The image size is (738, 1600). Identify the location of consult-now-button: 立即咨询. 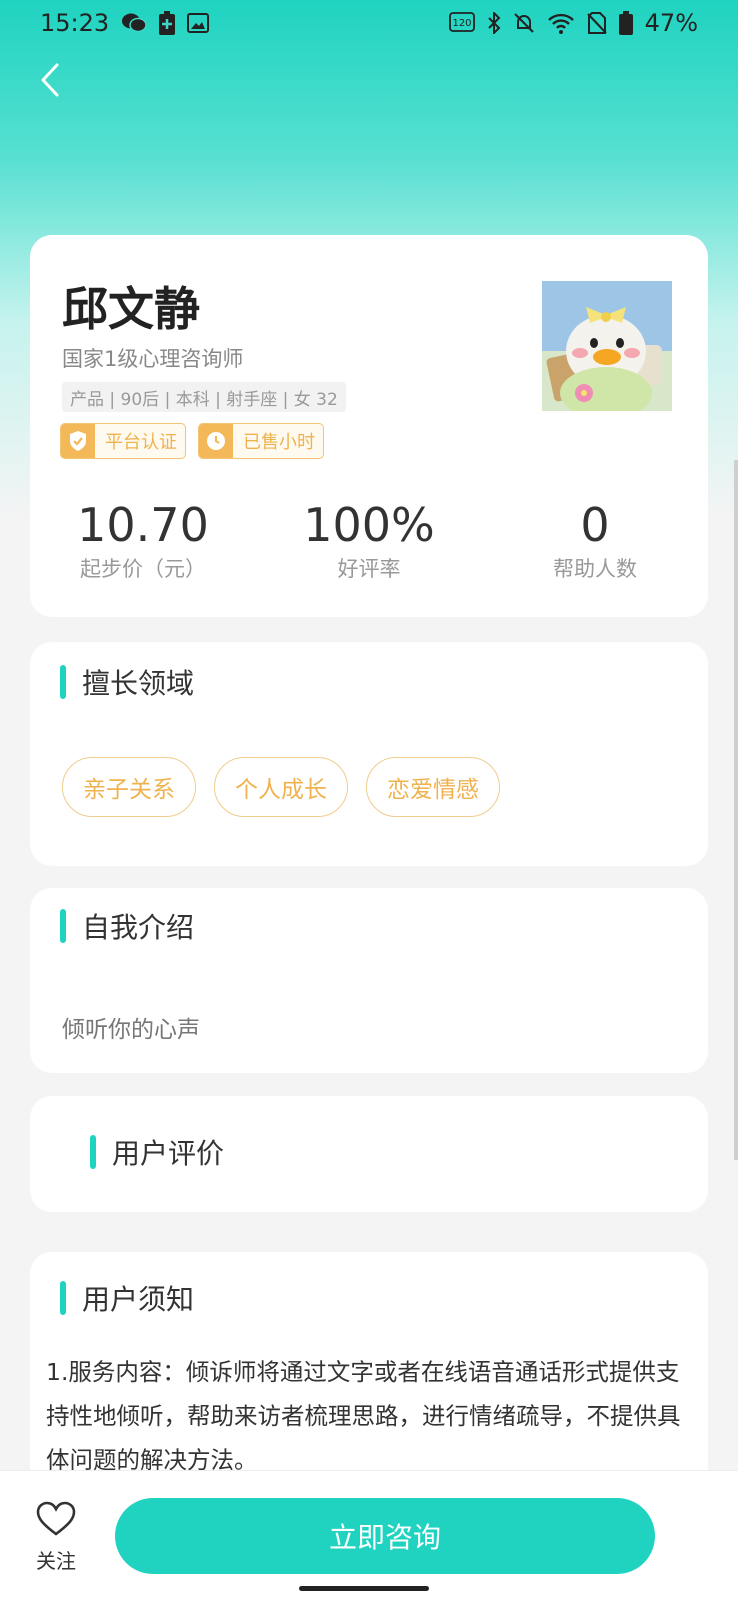
(385, 1536).